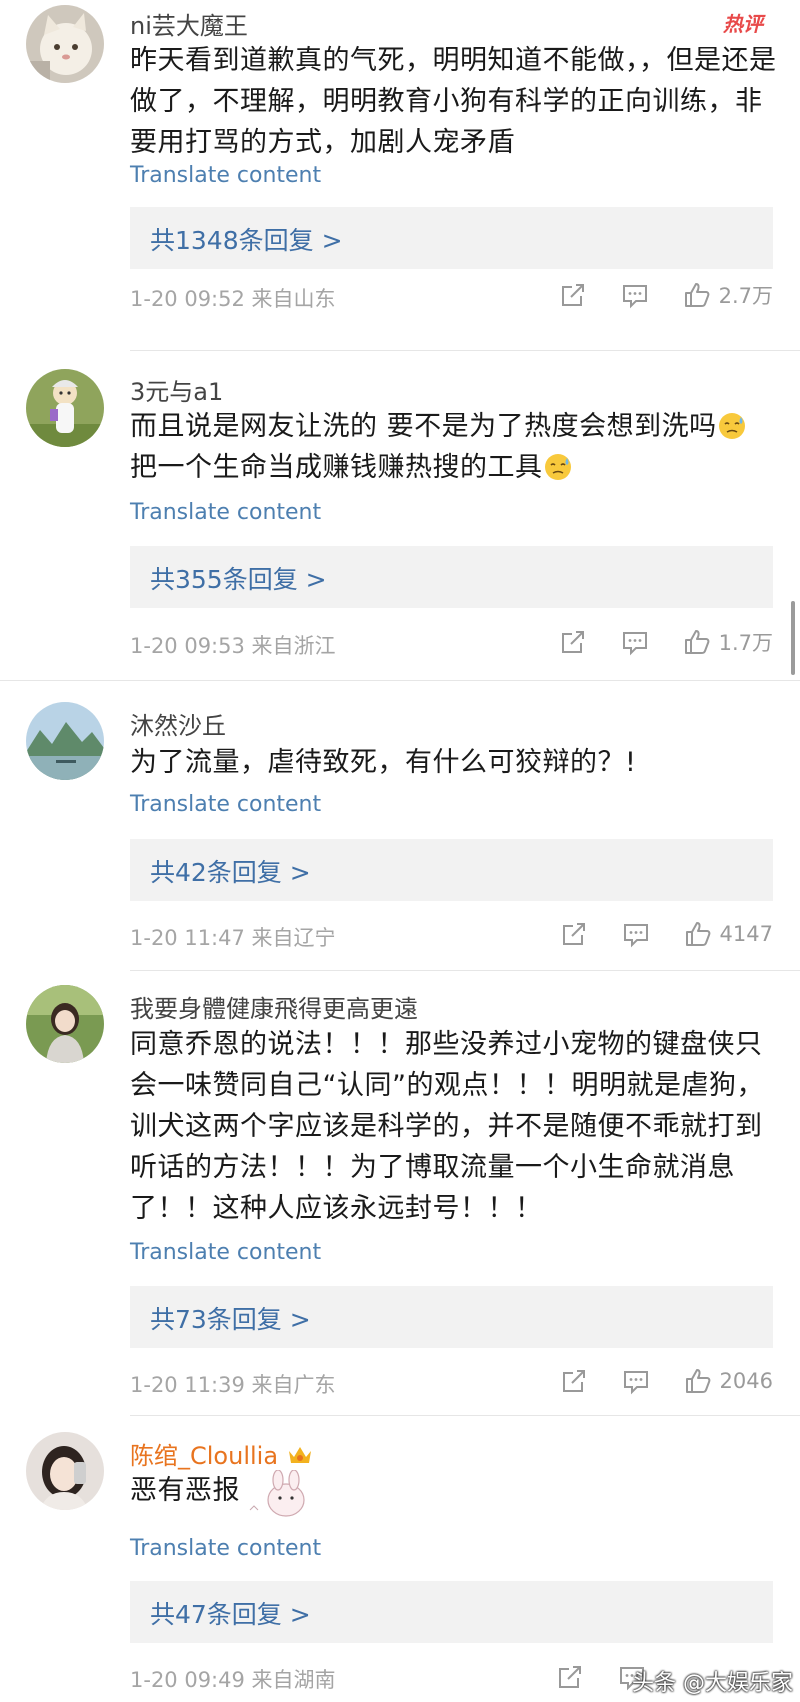 The width and height of the screenshot is (800, 1702). I want to click on like-count: 2.7万, so click(745, 296).